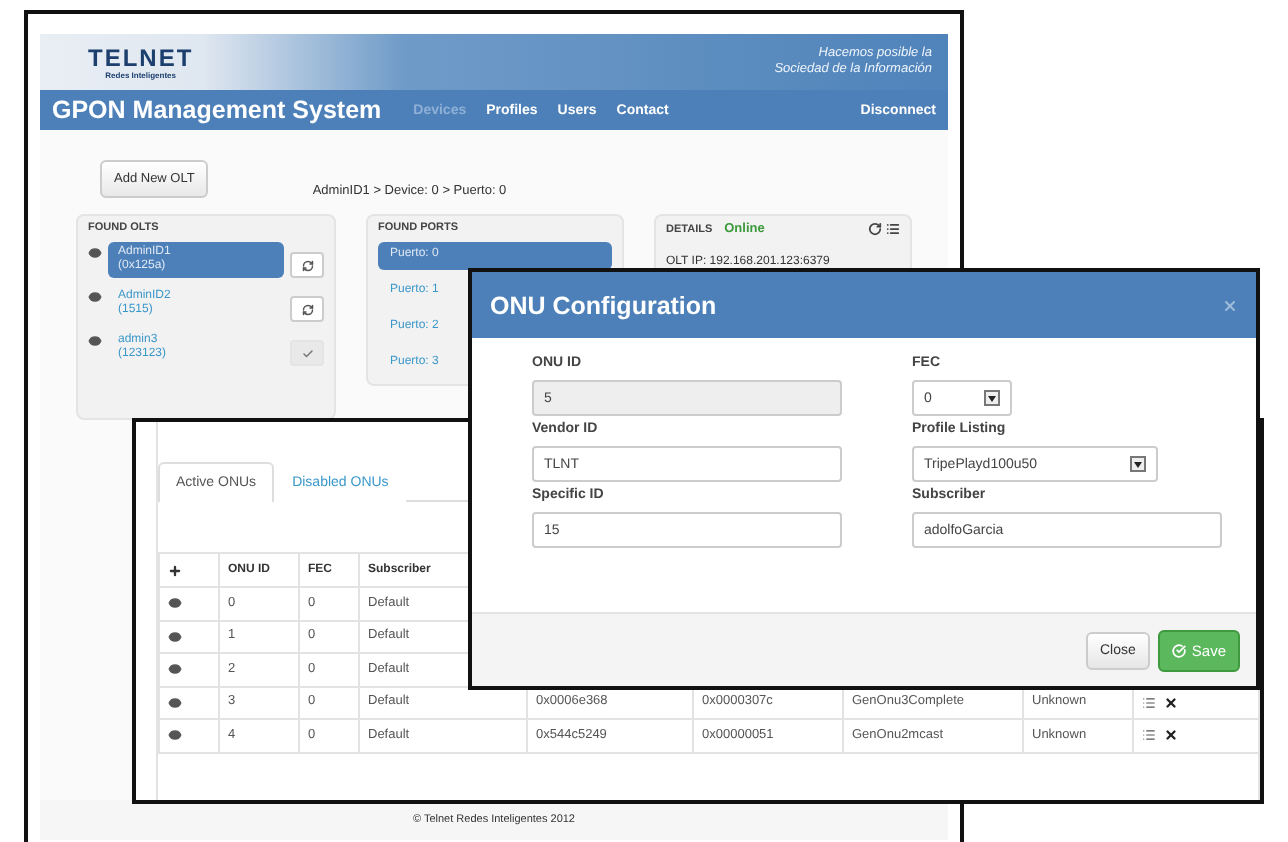 This screenshot has height=842, width=1288. What do you see at coordinates (217, 110) in the screenshot?
I see `app-title: GPON Management System` at bounding box center [217, 110].